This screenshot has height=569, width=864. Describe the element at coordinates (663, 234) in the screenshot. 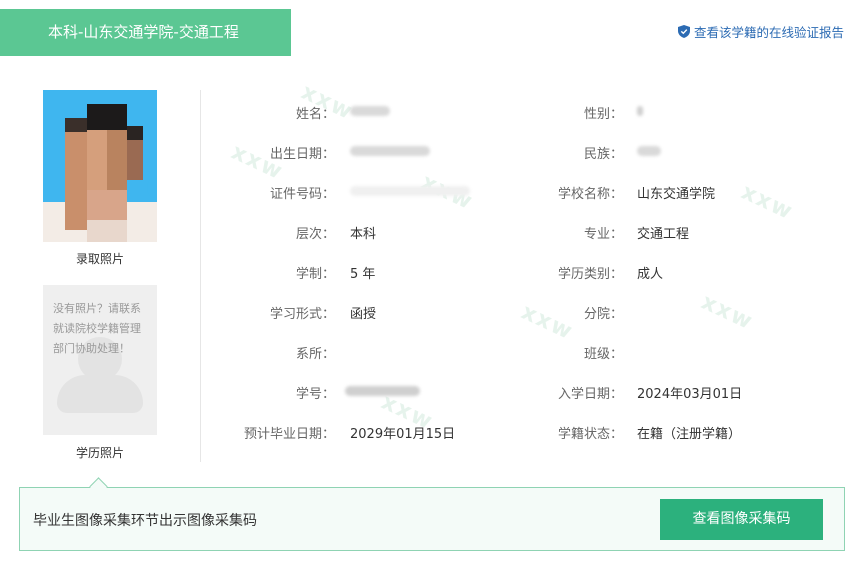

I see `field-value-major: 交通工程` at that location.